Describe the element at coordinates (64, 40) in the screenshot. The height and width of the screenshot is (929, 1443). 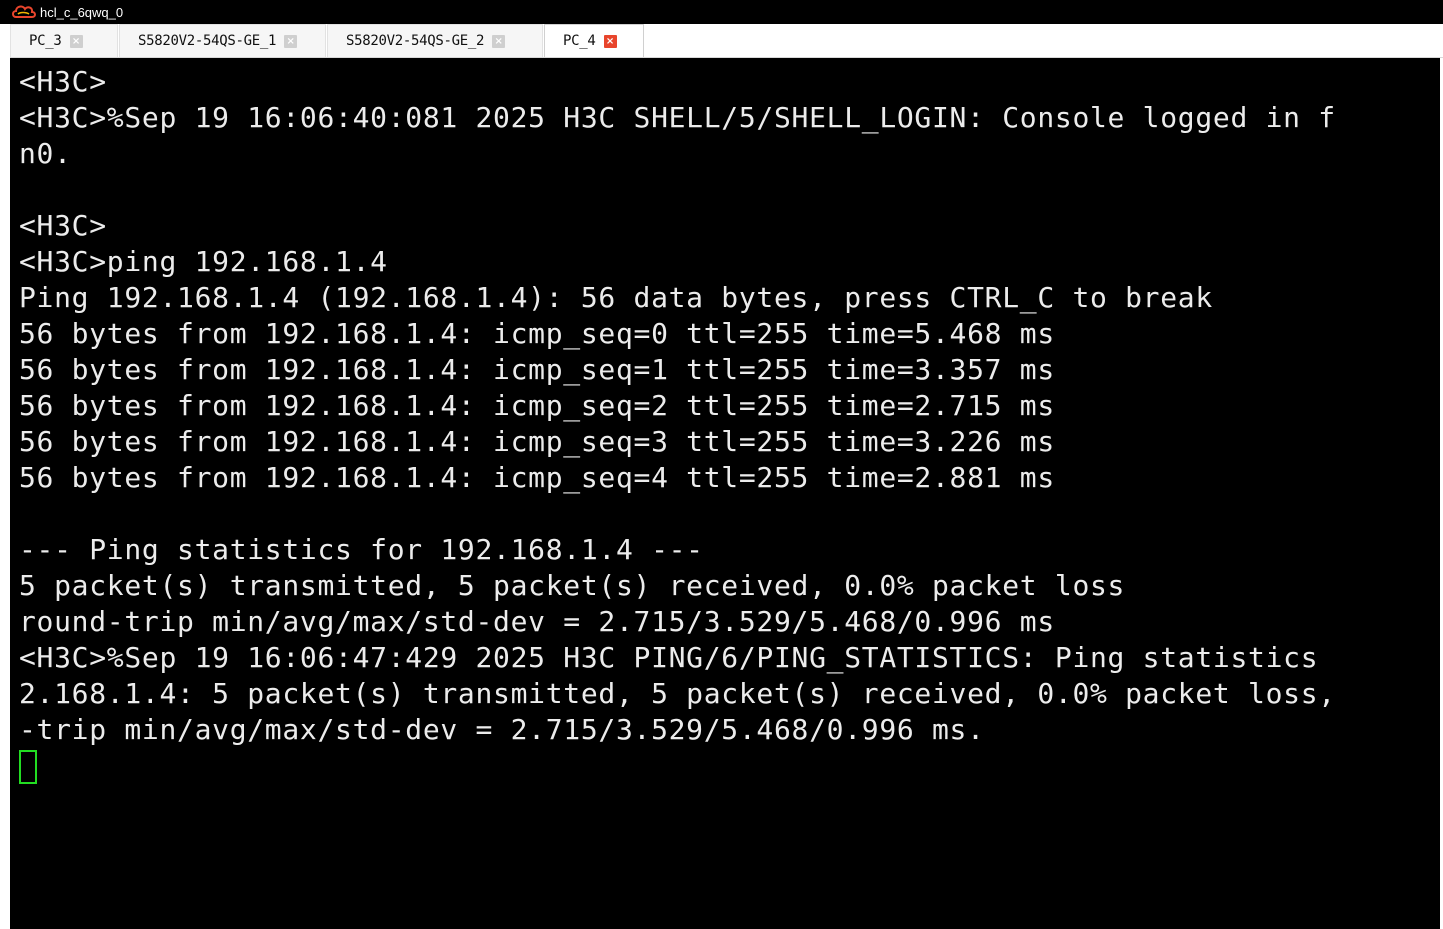
I see `tab-pc-3: PC_3 ×` at that location.